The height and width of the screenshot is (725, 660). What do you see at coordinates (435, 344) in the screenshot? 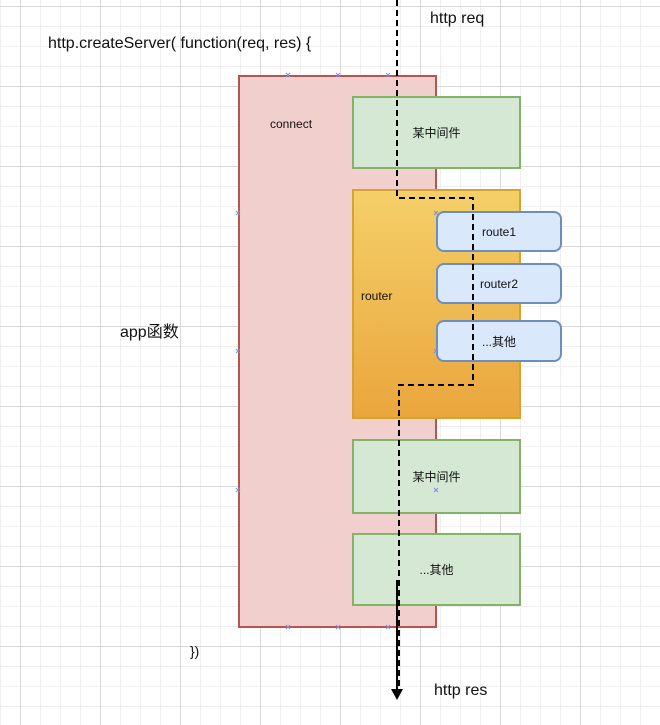
I see `request-flow-path` at bounding box center [435, 344].